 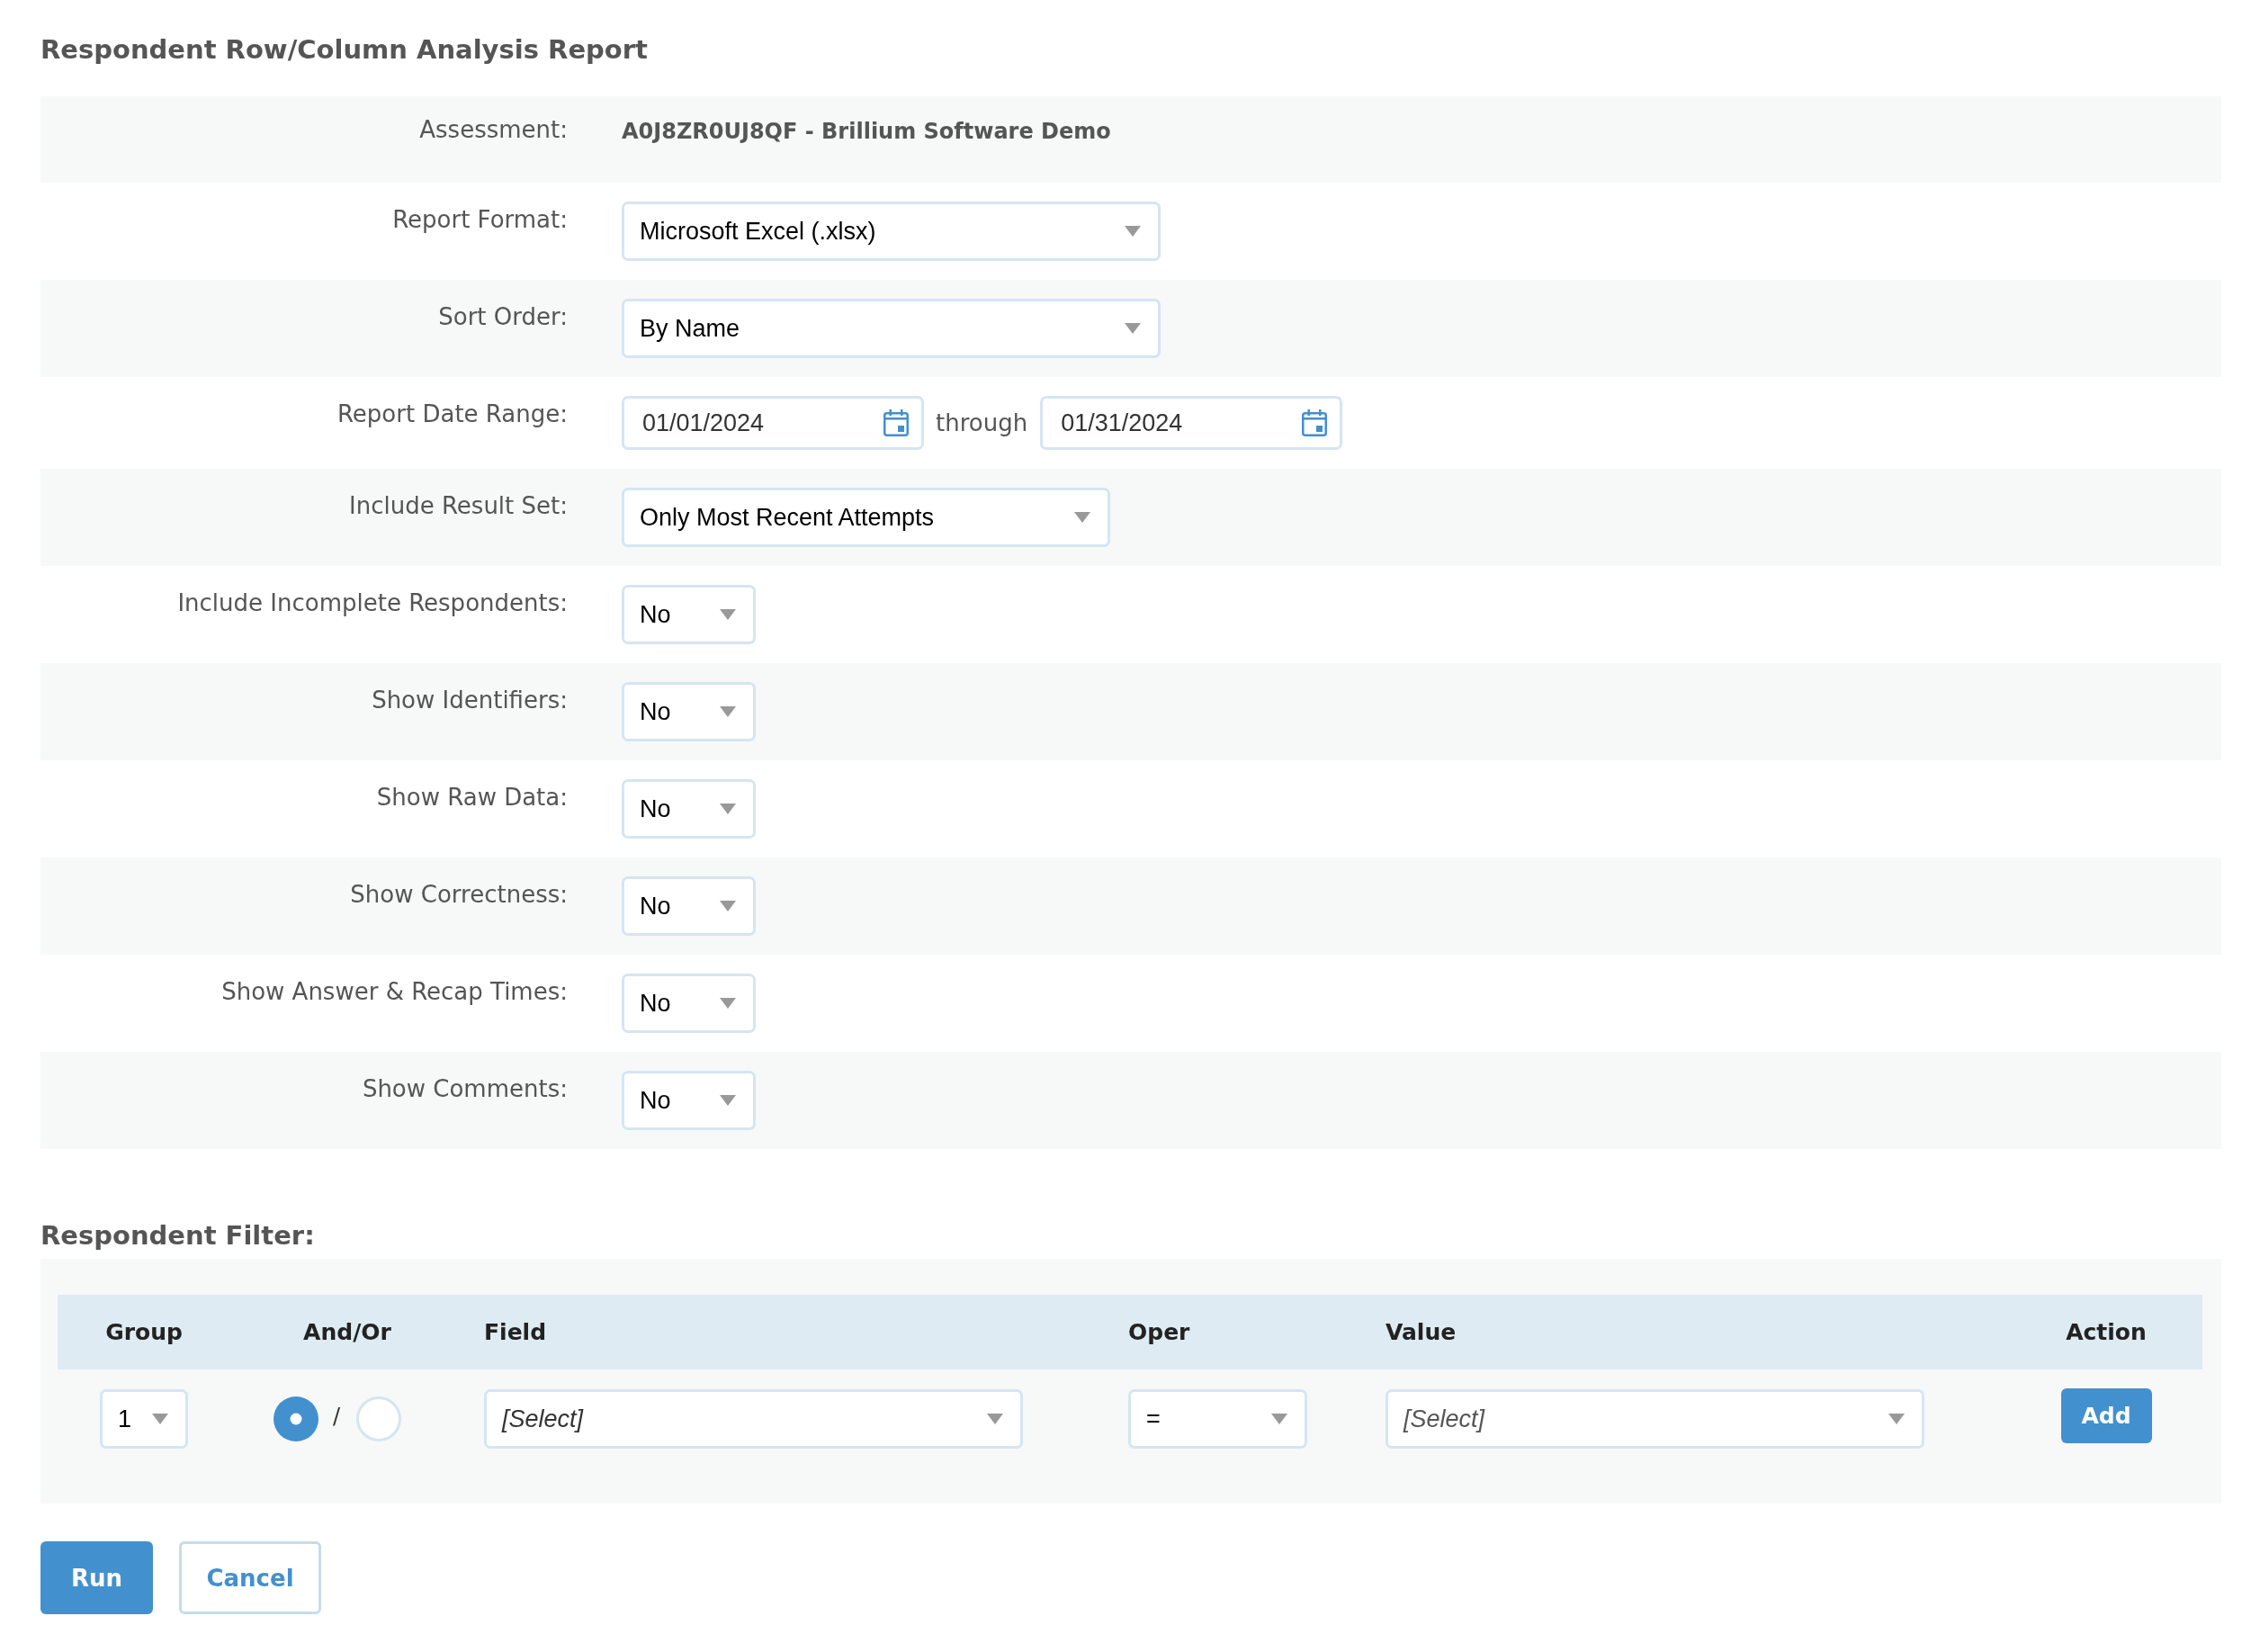 I want to click on column-header: Field, so click(x=515, y=1332).